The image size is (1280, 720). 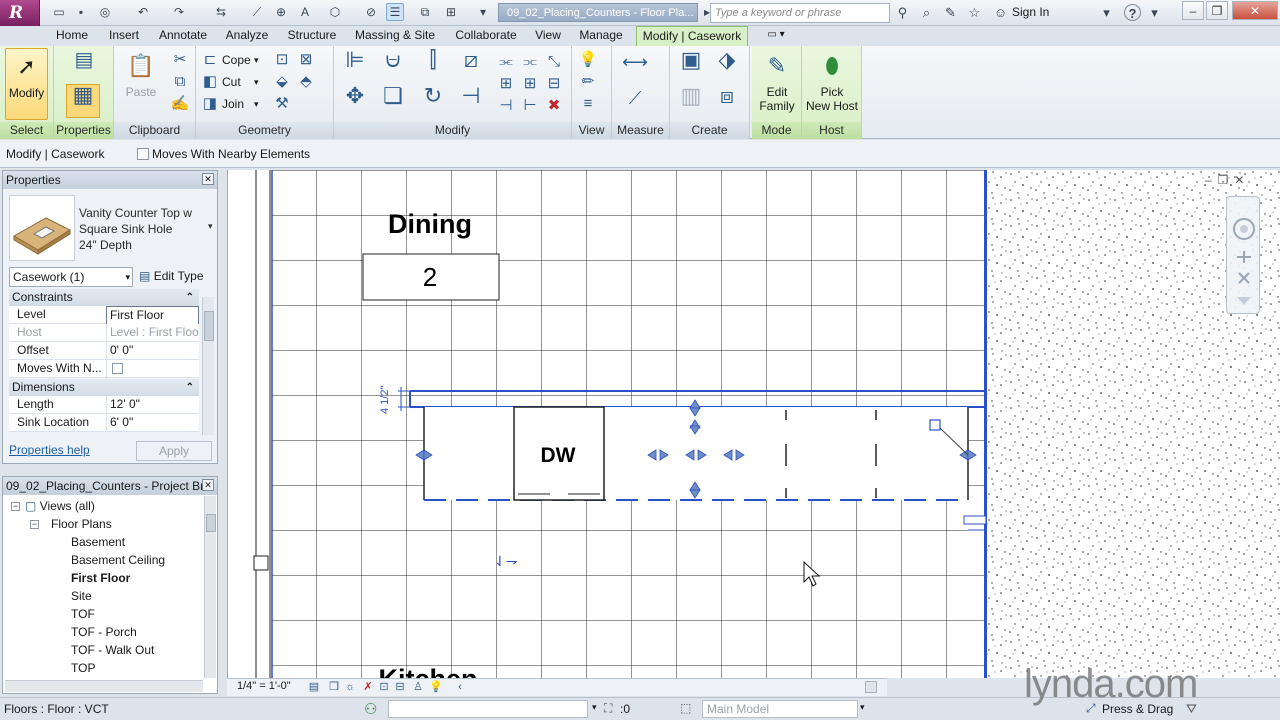 I want to click on room-name-dining: Dining, so click(x=430, y=224).